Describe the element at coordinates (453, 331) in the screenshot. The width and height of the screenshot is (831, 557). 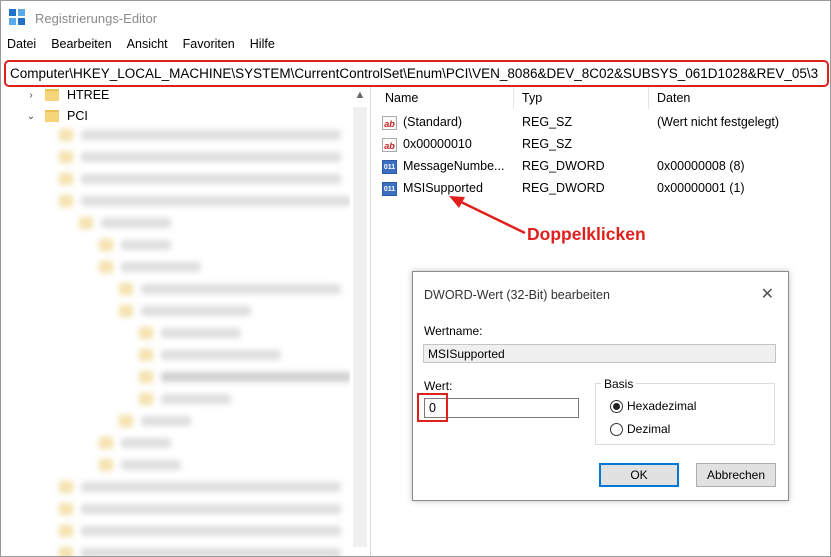
I see `value-name-label: Wertname:` at that location.